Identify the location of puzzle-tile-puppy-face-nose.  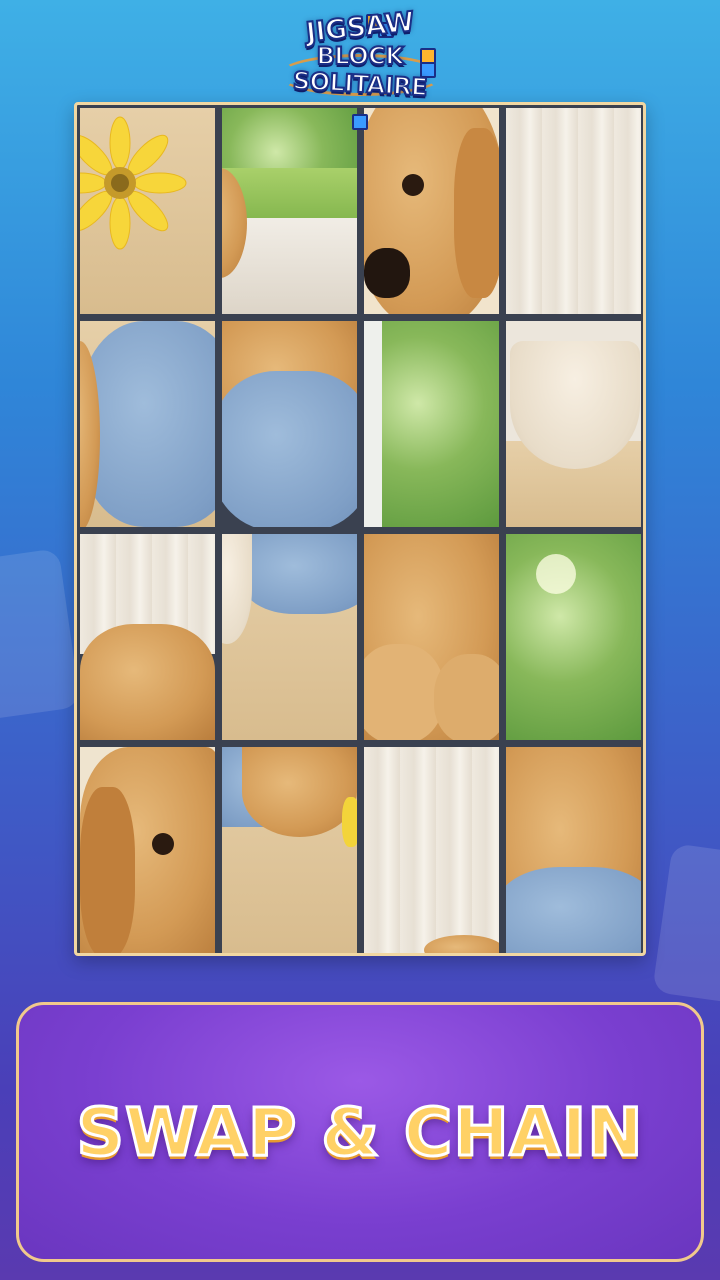
(431, 211).